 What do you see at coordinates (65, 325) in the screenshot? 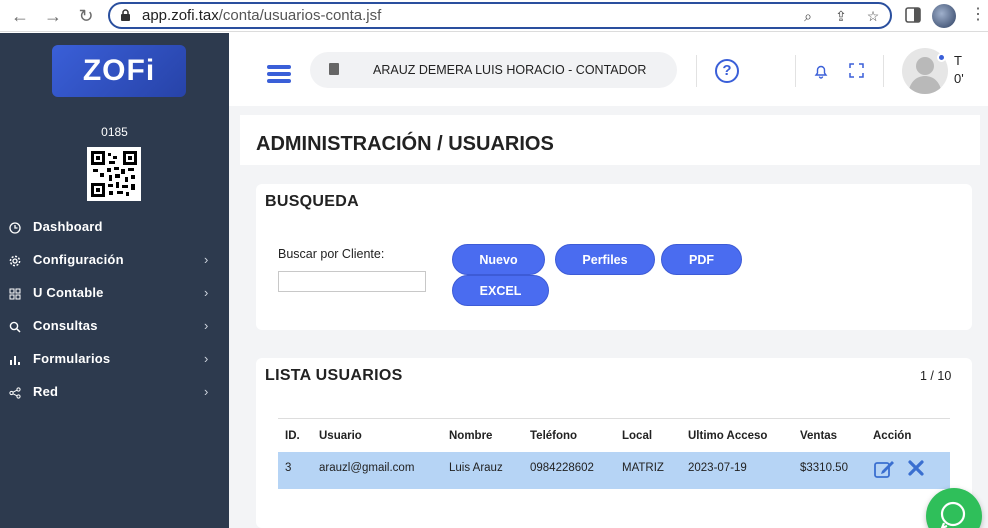
I see `sidebar-item-label: Consultas` at bounding box center [65, 325].